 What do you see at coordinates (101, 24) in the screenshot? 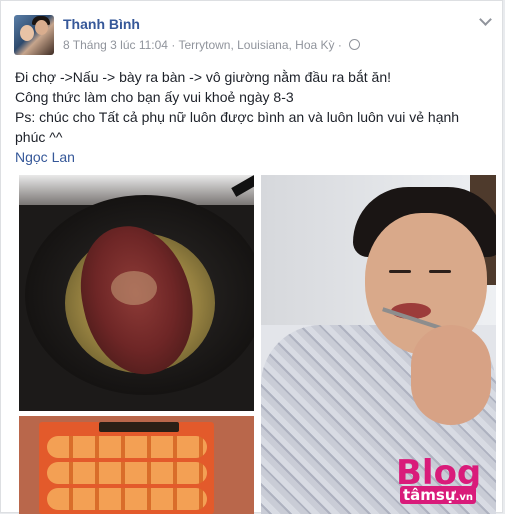
I see `author-name: Thanh Bình` at bounding box center [101, 24].